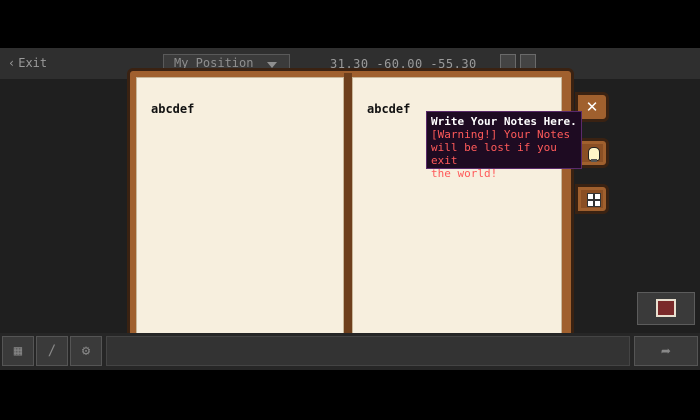 This screenshot has height=420, width=700. I want to click on grid-button-face, so click(592, 199).